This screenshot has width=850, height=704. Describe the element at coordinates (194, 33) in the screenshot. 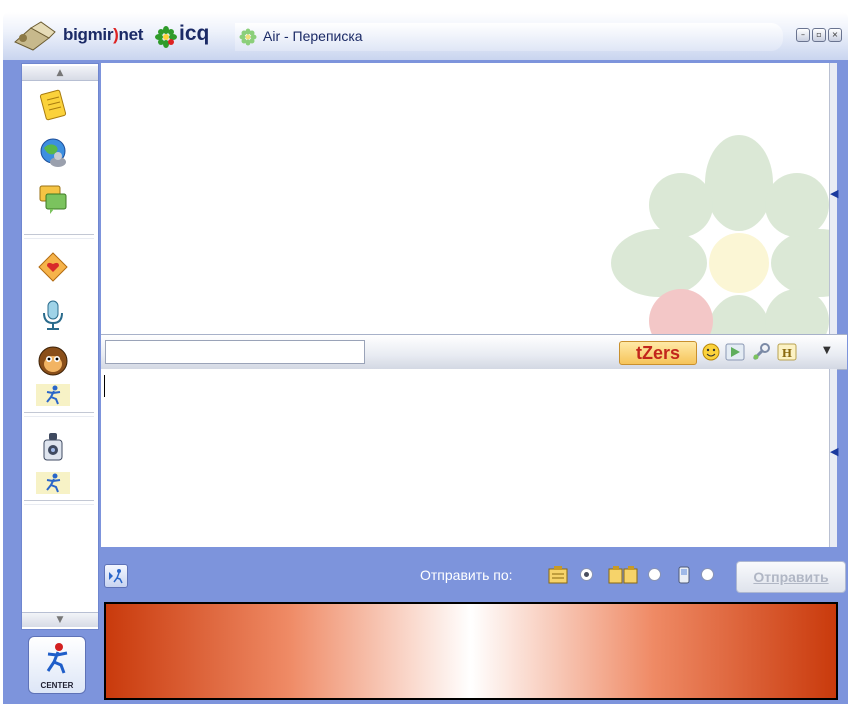

I see `icq-logo: icq` at that location.